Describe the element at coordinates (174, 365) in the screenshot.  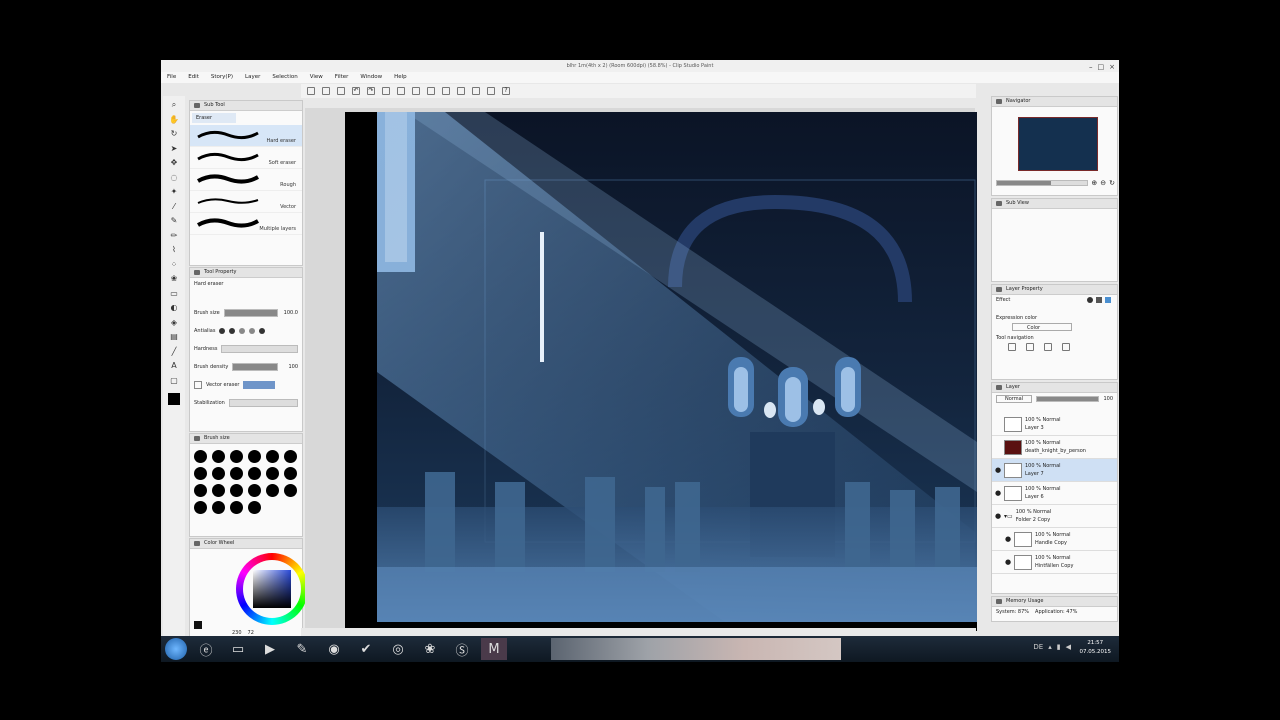
I see `text-icon: A` at that location.